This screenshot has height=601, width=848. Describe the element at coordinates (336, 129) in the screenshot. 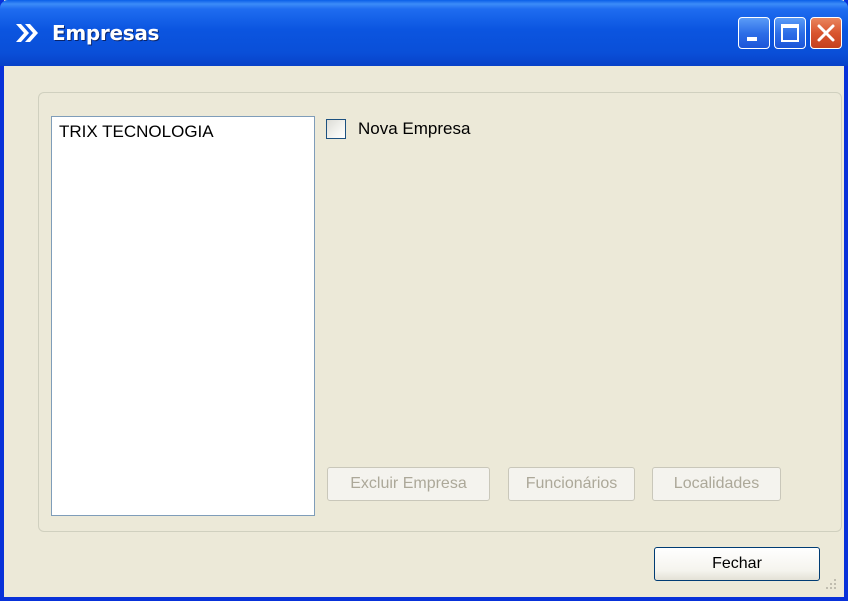

I see `new-company-checkbox` at that location.